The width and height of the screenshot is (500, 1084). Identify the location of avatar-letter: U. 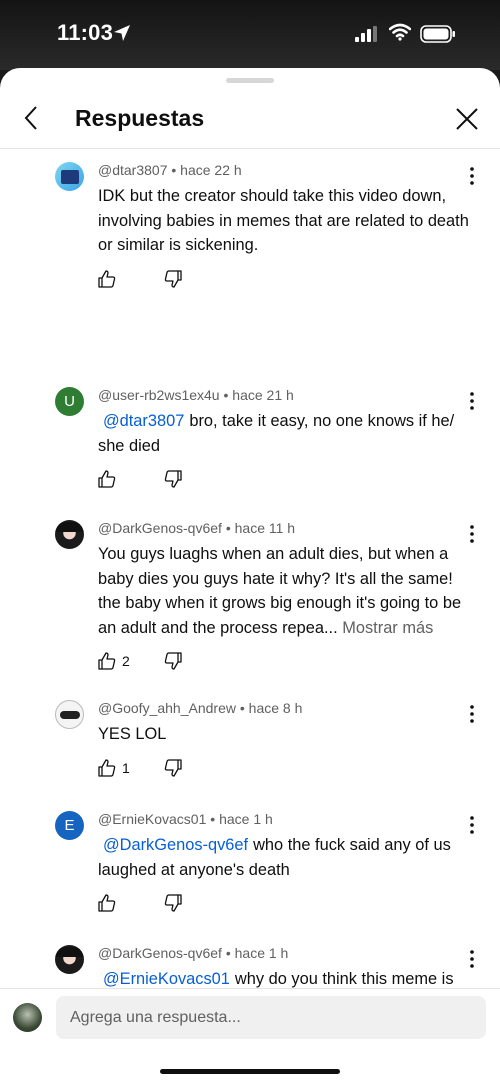
(69, 401).